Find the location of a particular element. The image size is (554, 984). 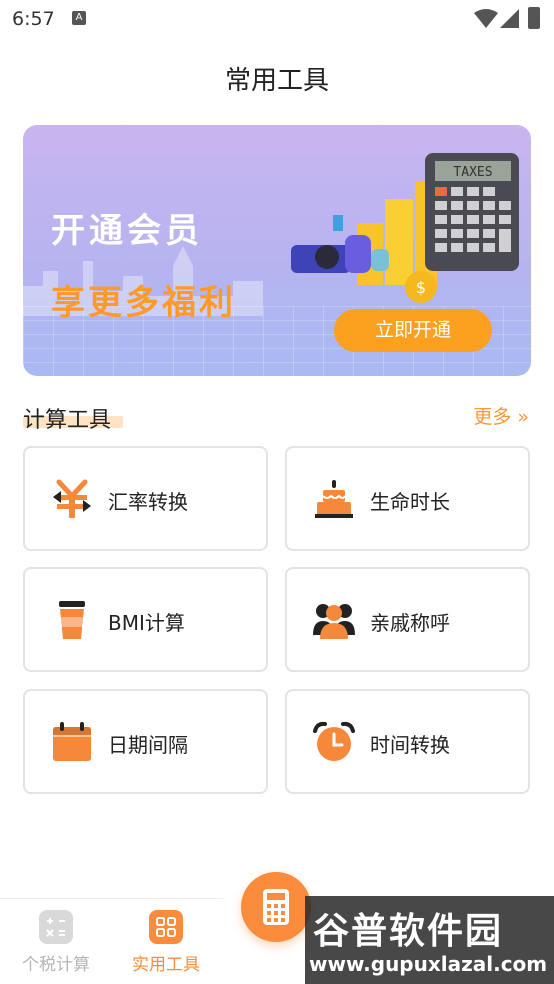

tool-card-life-duration: 生命时长 is located at coordinates (407, 498).